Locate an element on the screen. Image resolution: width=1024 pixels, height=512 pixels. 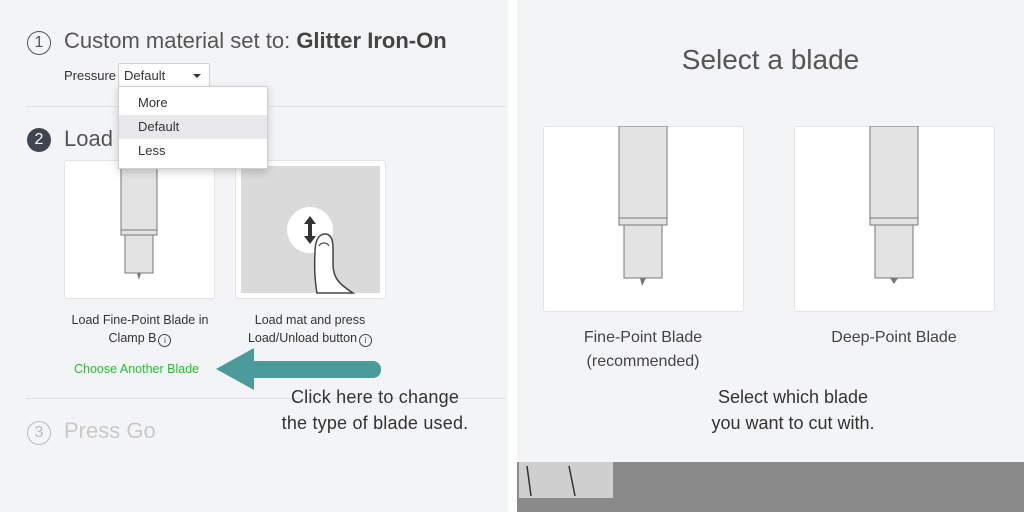
dropdown-option-more: More is located at coordinates (193, 103).